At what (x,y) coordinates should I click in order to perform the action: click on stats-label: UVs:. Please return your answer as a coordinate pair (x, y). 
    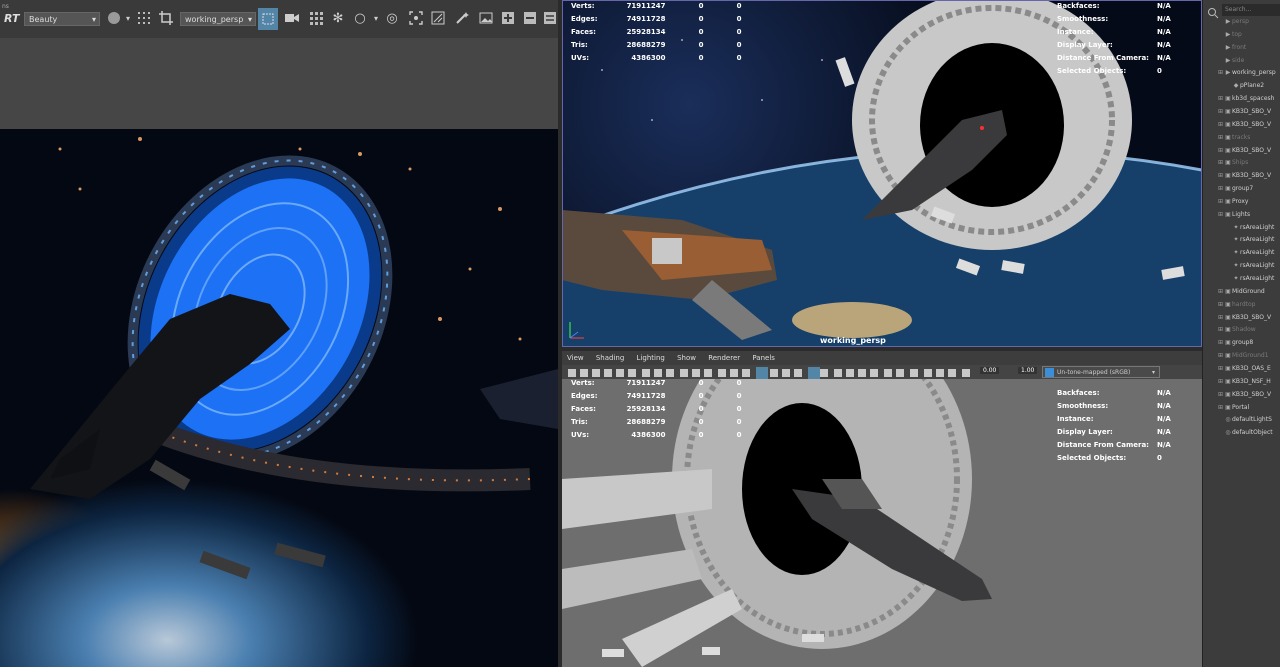
    Looking at the image, I should click on (580, 435).